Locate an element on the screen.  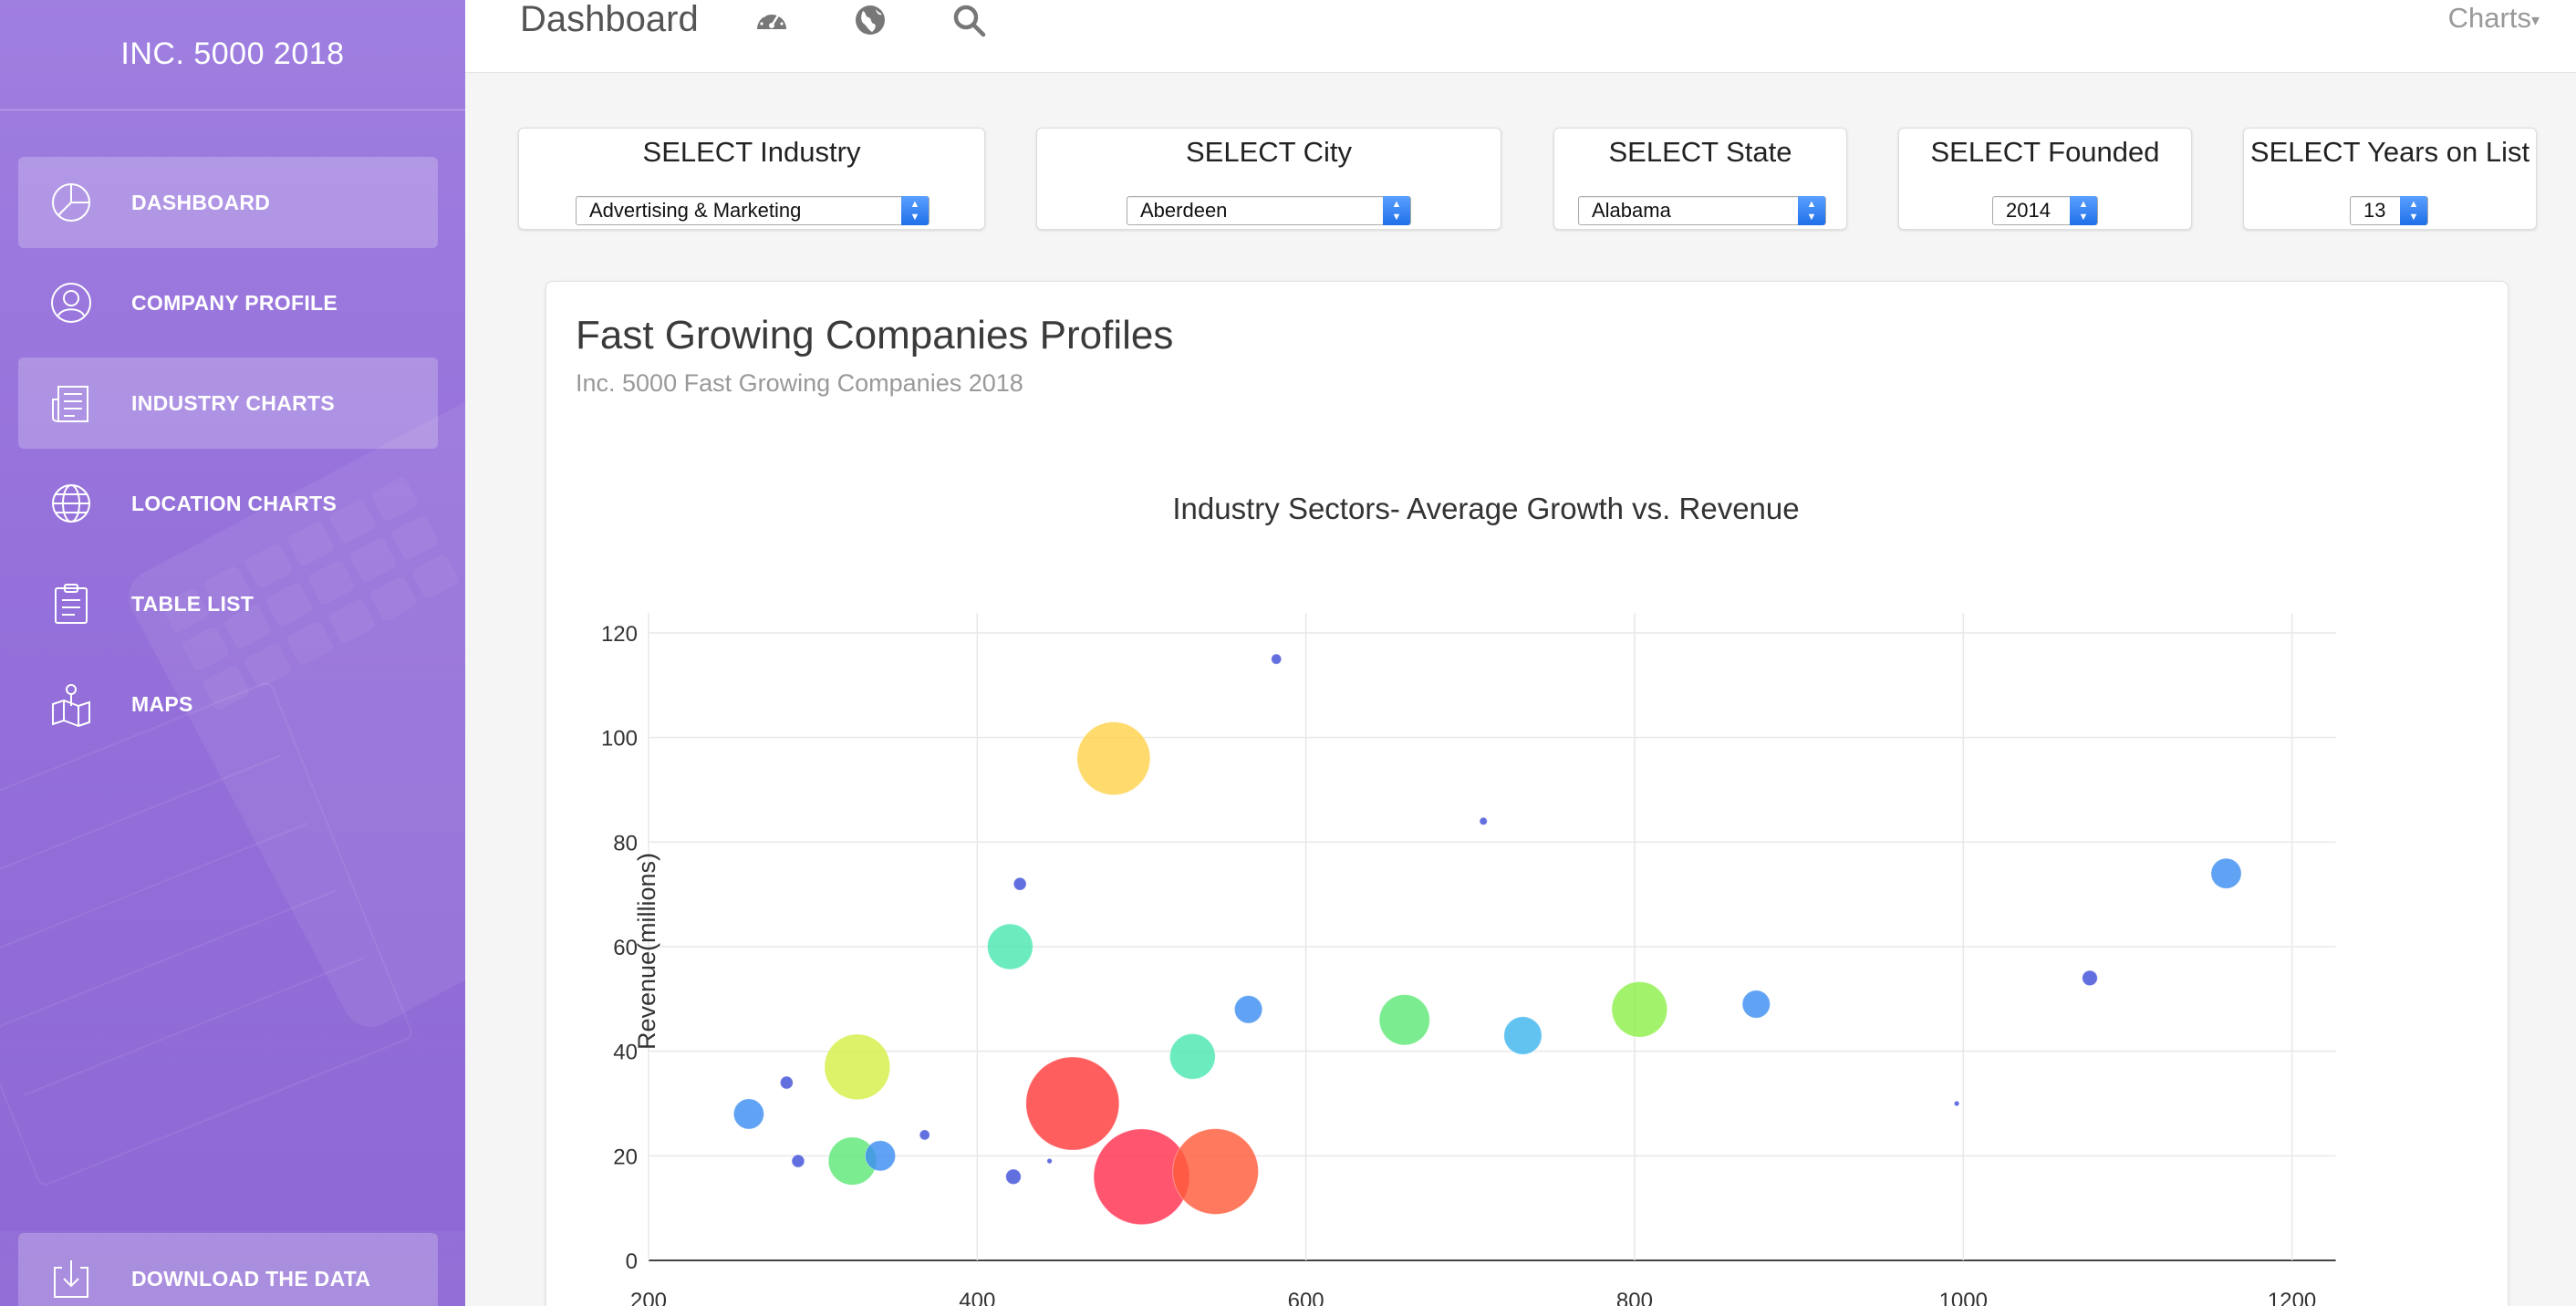
sidebar-item-label: MAPS is located at coordinates (162, 703).